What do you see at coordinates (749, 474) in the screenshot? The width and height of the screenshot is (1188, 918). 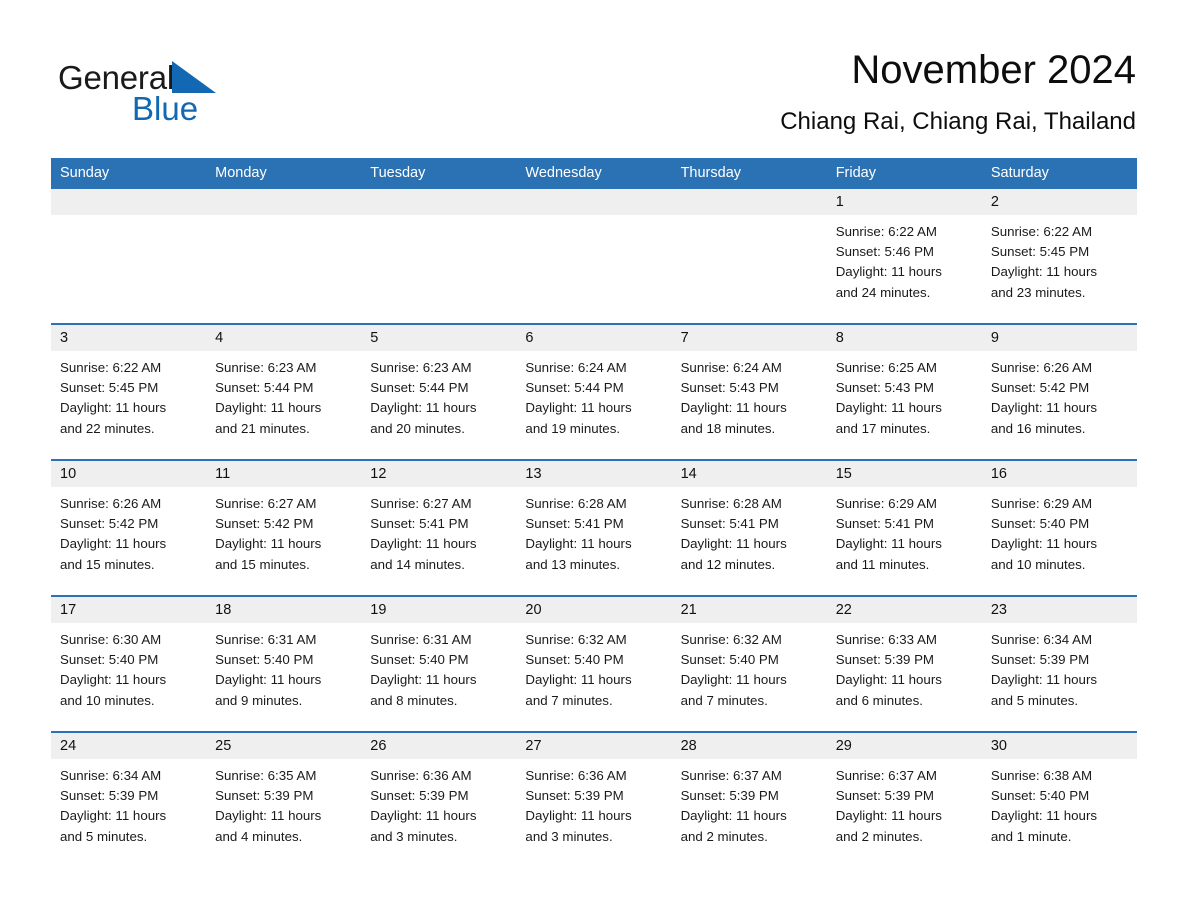 I see `day-number-14: 14` at bounding box center [749, 474].